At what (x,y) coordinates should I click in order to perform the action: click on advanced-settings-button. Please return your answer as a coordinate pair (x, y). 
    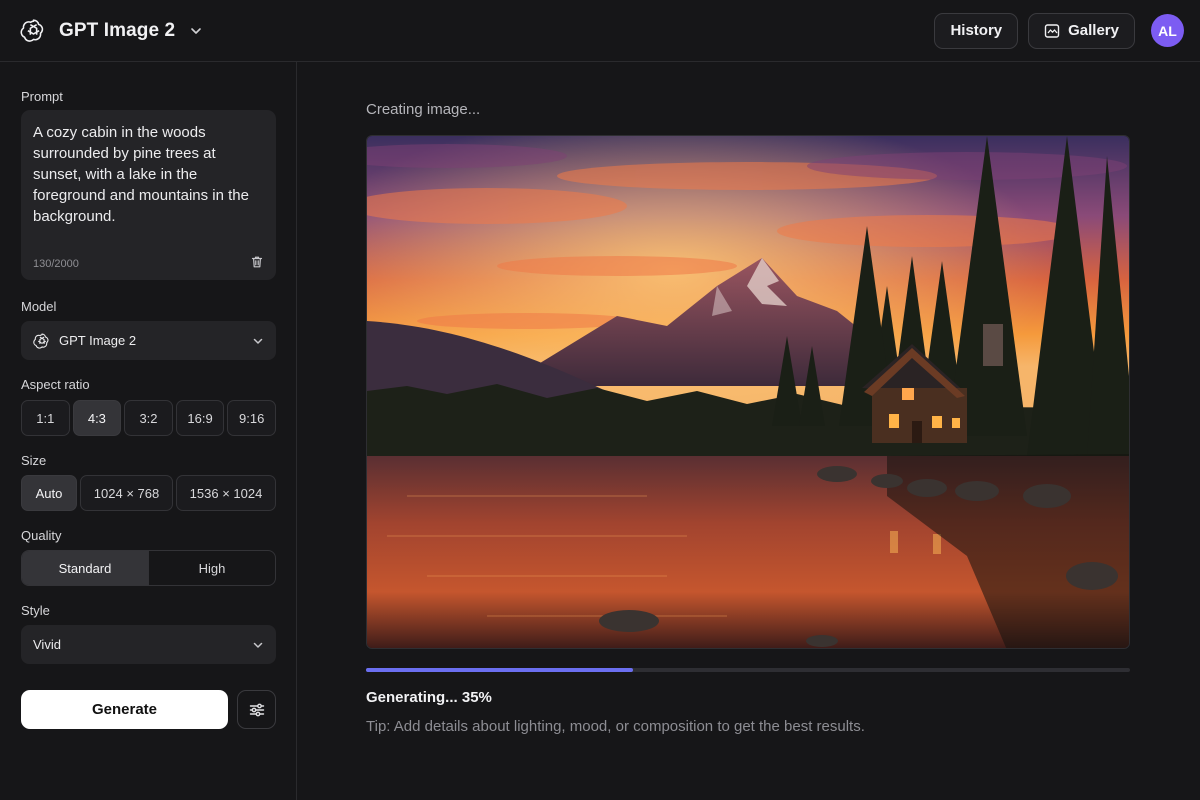
    Looking at the image, I should click on (256, 709).